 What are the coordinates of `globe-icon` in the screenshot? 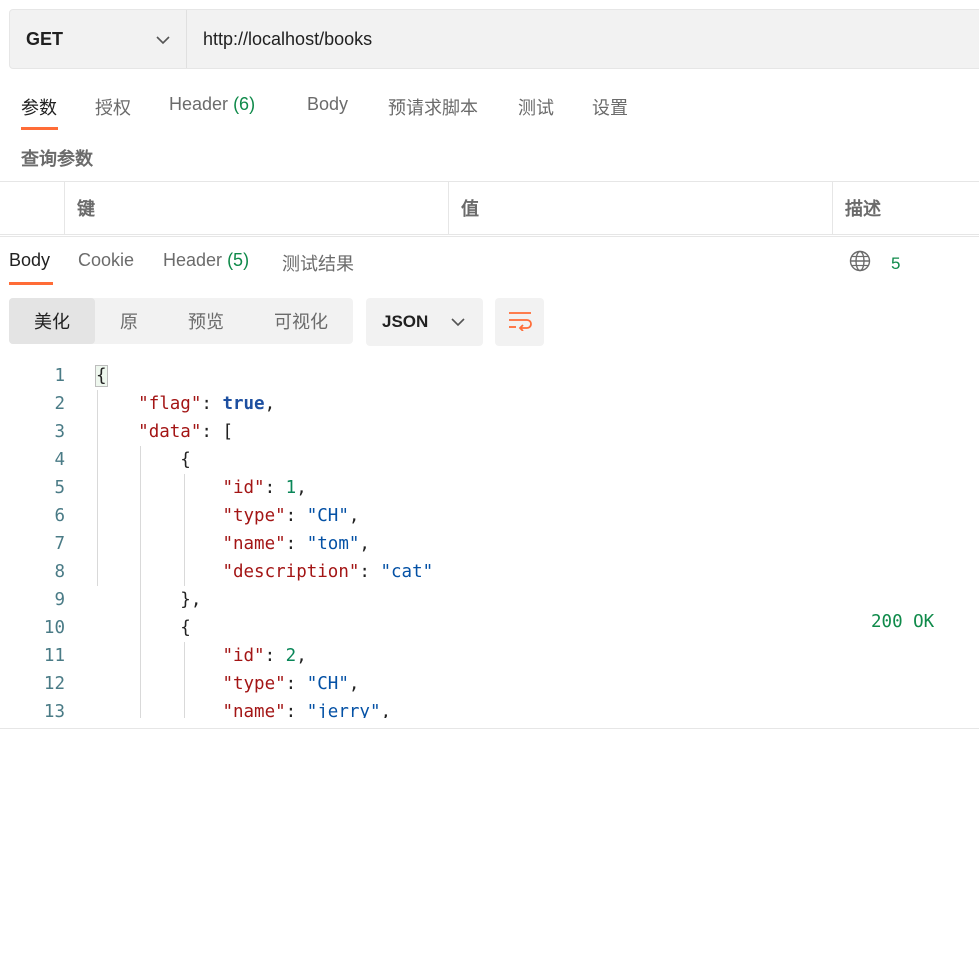 It's located at (860, 263).